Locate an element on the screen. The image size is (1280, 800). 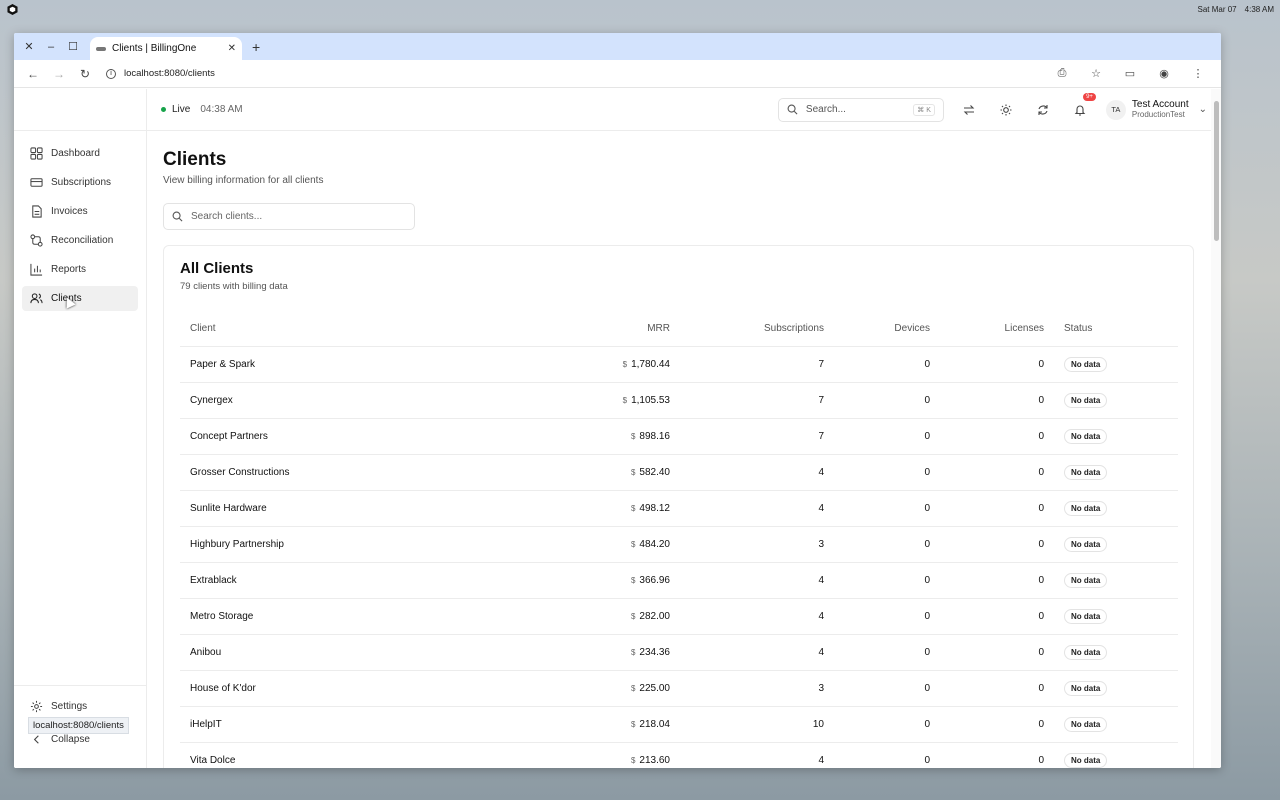
client-status: No data is located at coordinates (1116, 544).